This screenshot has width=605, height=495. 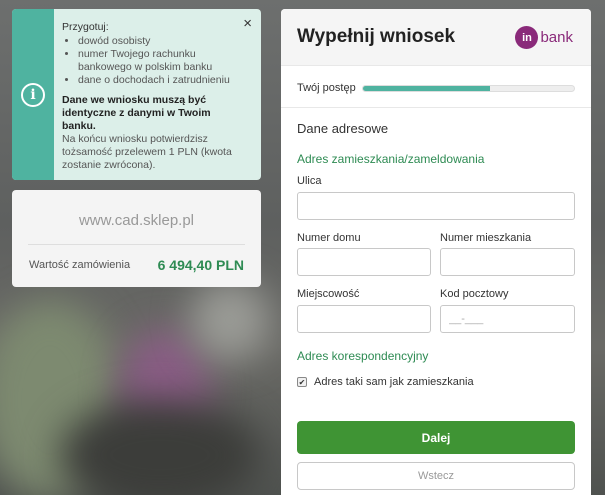 I want to click on next-button: Dalej, so click(x=436, y=437).